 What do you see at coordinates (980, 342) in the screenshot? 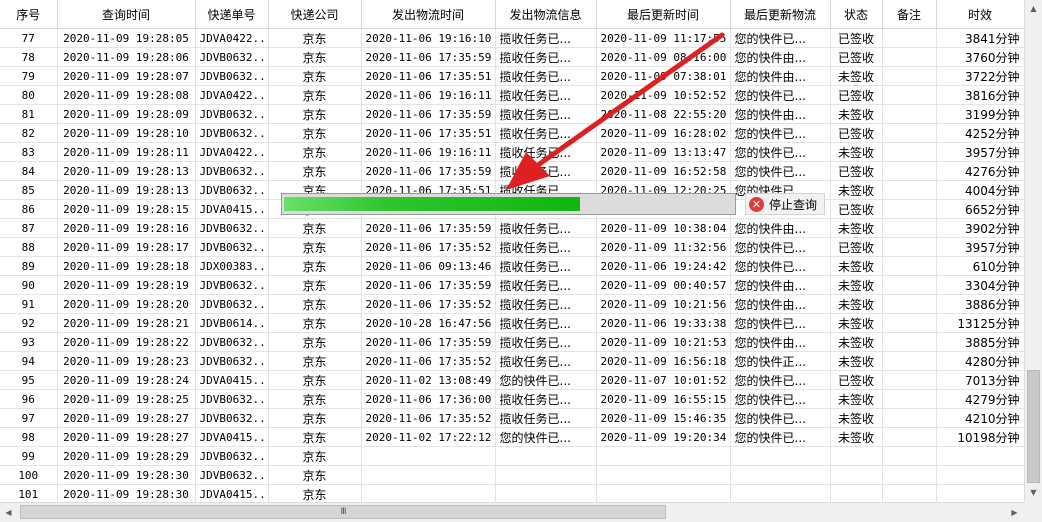
I see `table-cell: 3885分钟` at bounding box center [980, 342].